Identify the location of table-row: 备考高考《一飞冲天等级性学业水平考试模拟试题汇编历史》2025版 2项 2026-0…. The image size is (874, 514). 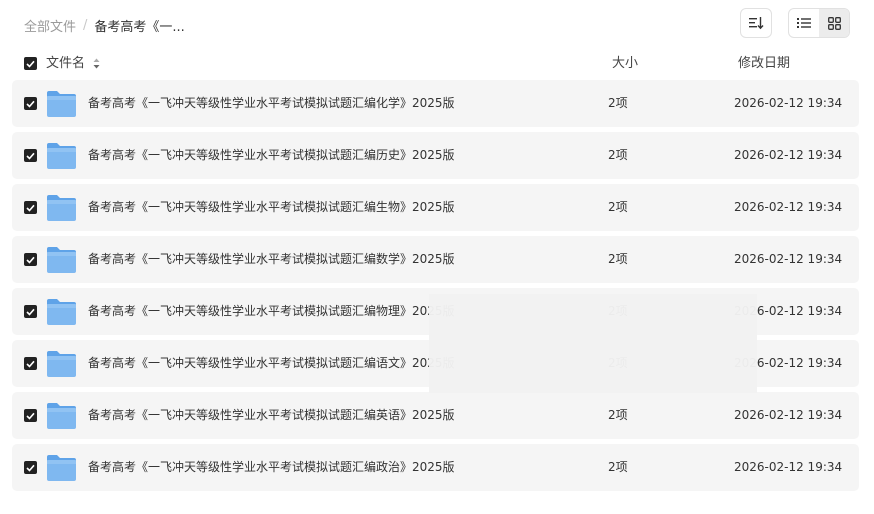
(435, 155).